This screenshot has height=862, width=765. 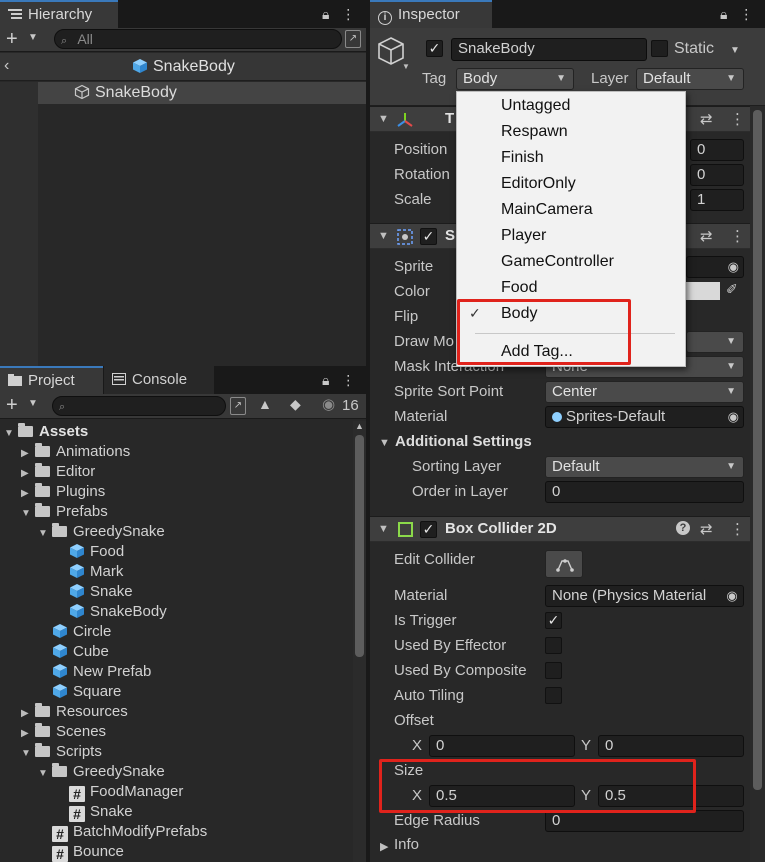 What do you see at coordinates (328, 404) in the screenshot?
I see `visibility-eye-icon: ◉` at bounding box center [328, 404].